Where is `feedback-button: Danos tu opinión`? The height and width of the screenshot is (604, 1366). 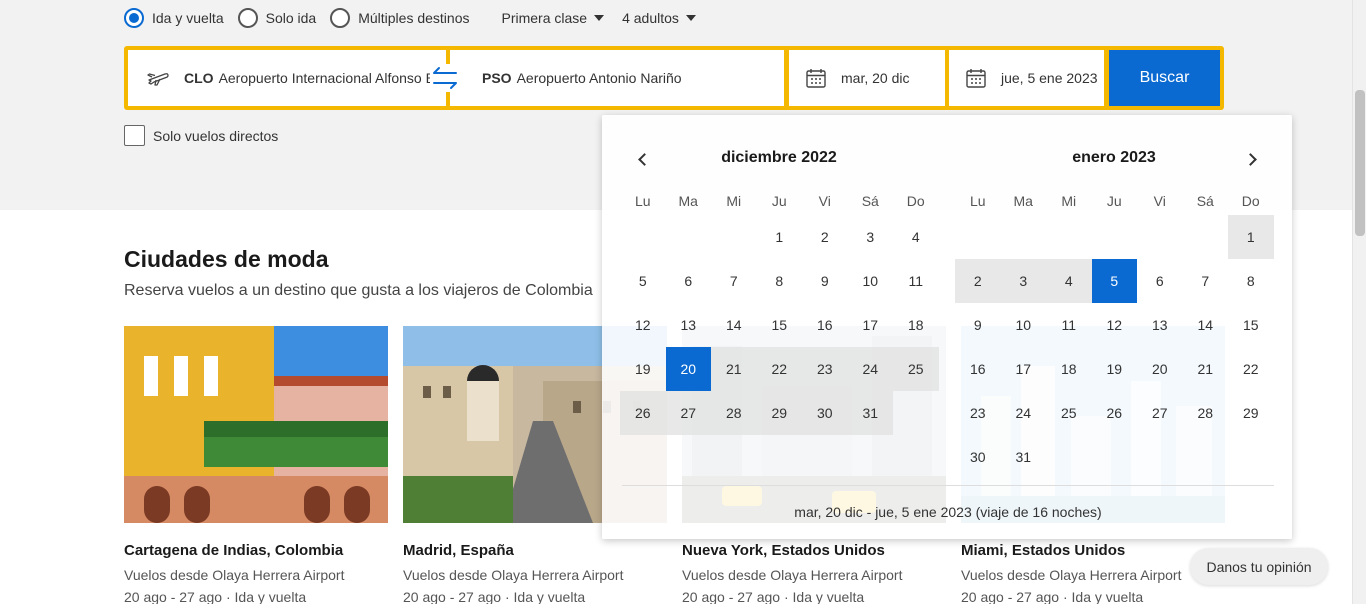 feedback-button: Danos tu opinión is located at coordinates (1259, 566).